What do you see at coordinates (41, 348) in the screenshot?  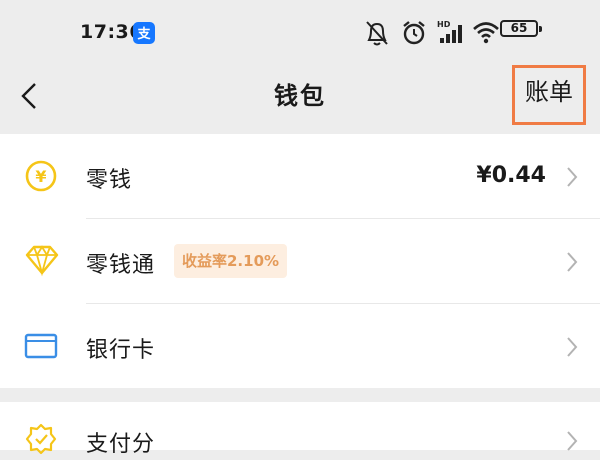 I see `bank-card-icon` at bounding box center [41, 348].